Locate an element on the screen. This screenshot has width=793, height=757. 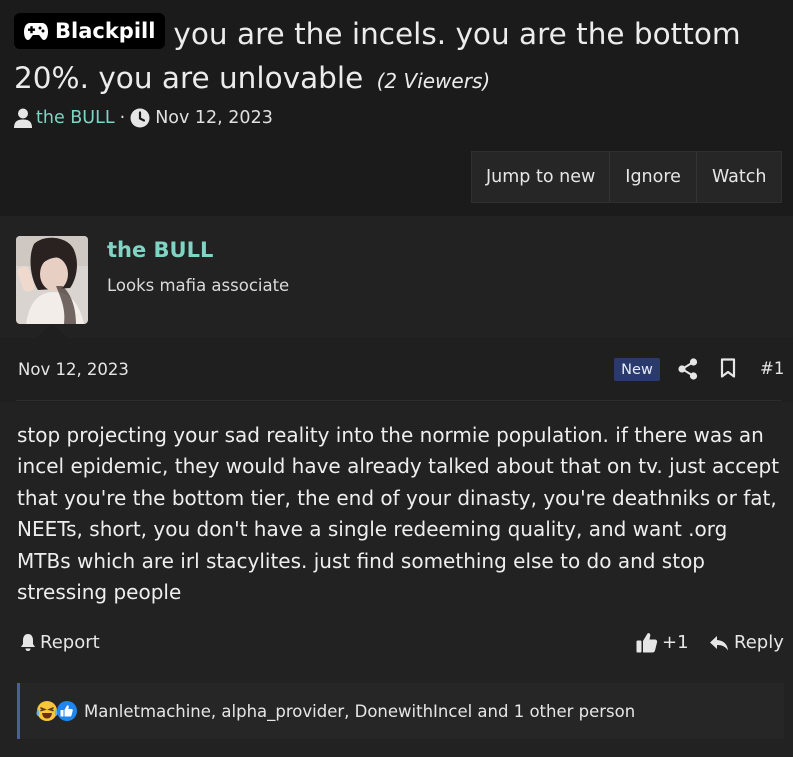
reply-icon is located at coordinates (719, 642).